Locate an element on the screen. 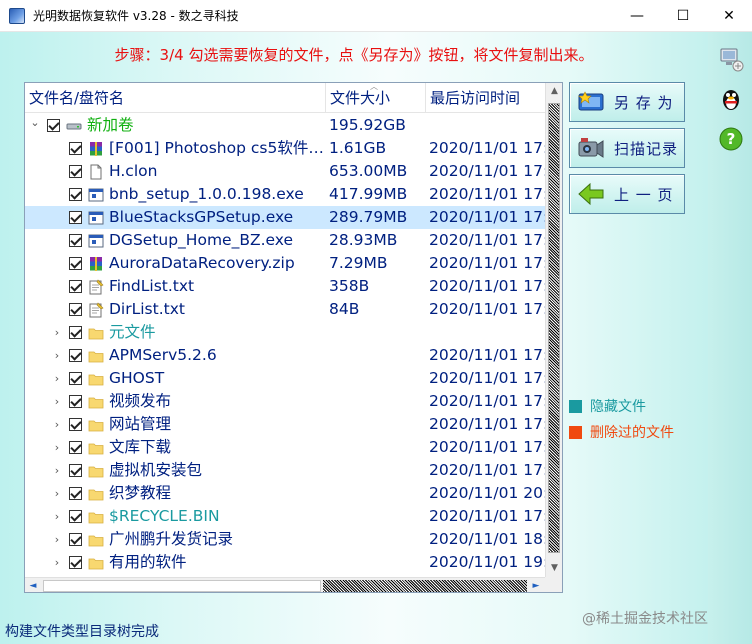 This screenshot has width=752, height=644. file-row: DirList.txt 84B 2020/11/01 17:5 is located at coordinates (285, 309).